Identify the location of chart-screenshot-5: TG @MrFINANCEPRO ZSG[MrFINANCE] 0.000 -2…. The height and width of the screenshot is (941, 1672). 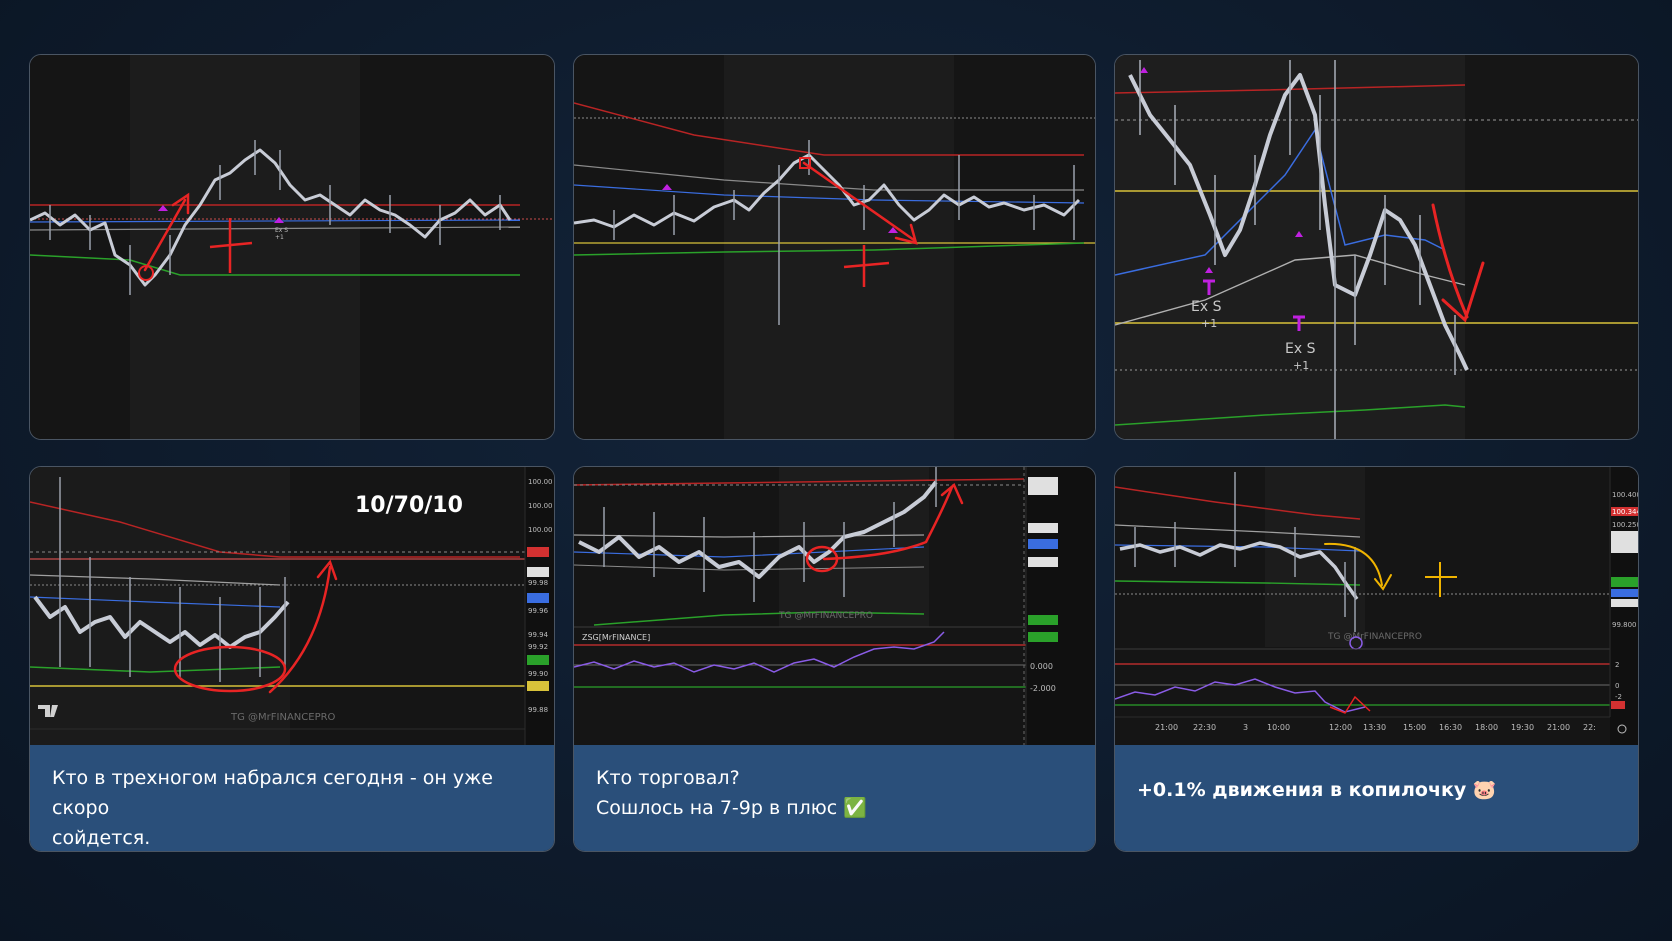
(835, 607).